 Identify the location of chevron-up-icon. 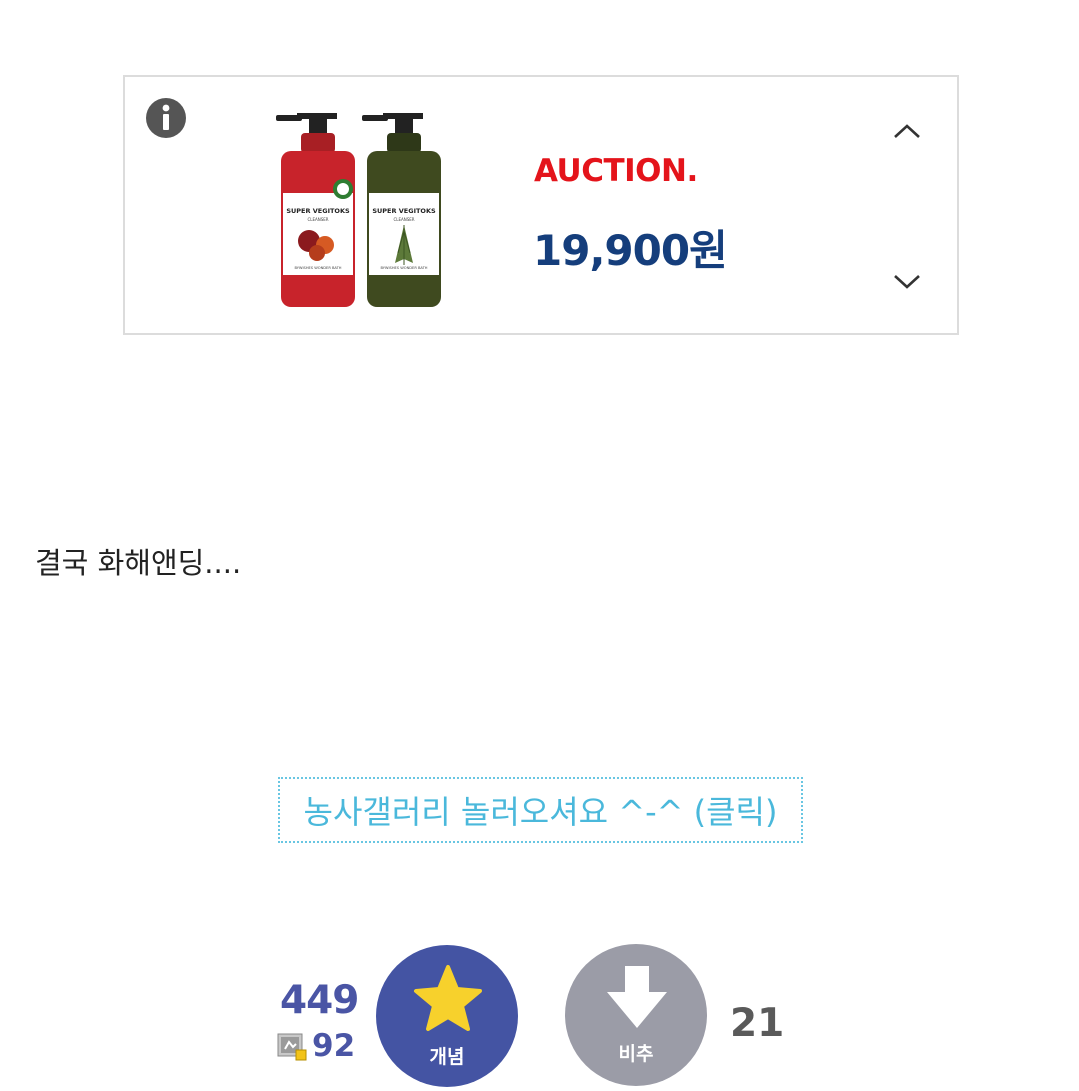
(907, 131).